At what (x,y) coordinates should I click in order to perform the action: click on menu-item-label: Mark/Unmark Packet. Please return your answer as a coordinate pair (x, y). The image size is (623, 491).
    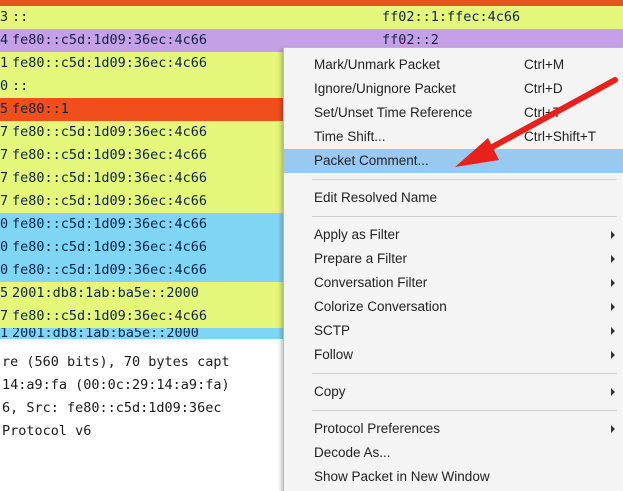
    Looking at the image, I should click on (377, 64).